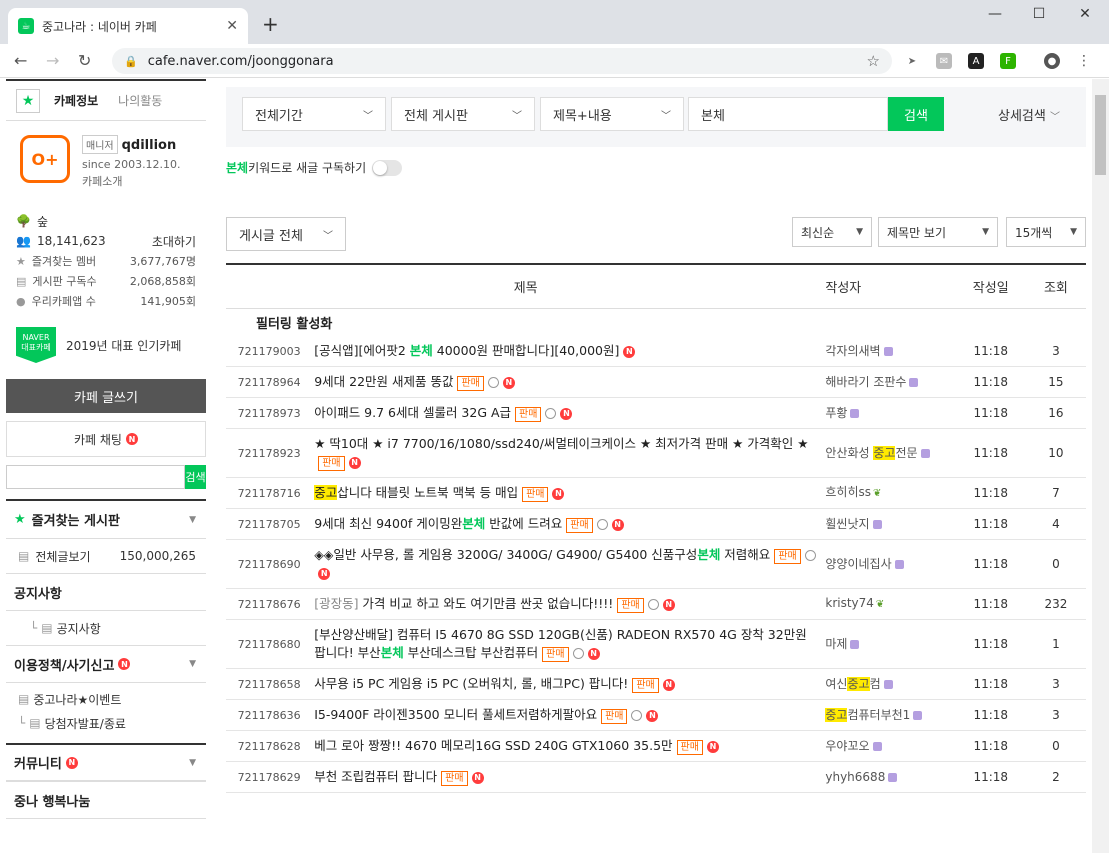 This screenshot has width=1109, height=853. Describe the element at coordinates (906, 453) in the screenshot. I see `author-name-rest: 전문` at that location.